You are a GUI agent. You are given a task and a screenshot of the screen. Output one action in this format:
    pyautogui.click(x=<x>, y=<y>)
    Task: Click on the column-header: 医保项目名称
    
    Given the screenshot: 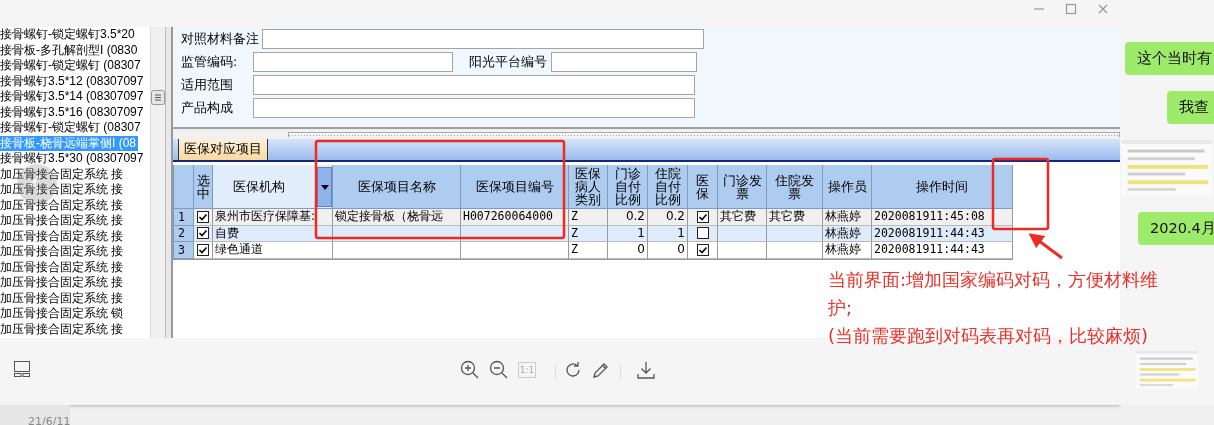 What is the action you would take?
    pyautogui.click(x=397, y=187)
    